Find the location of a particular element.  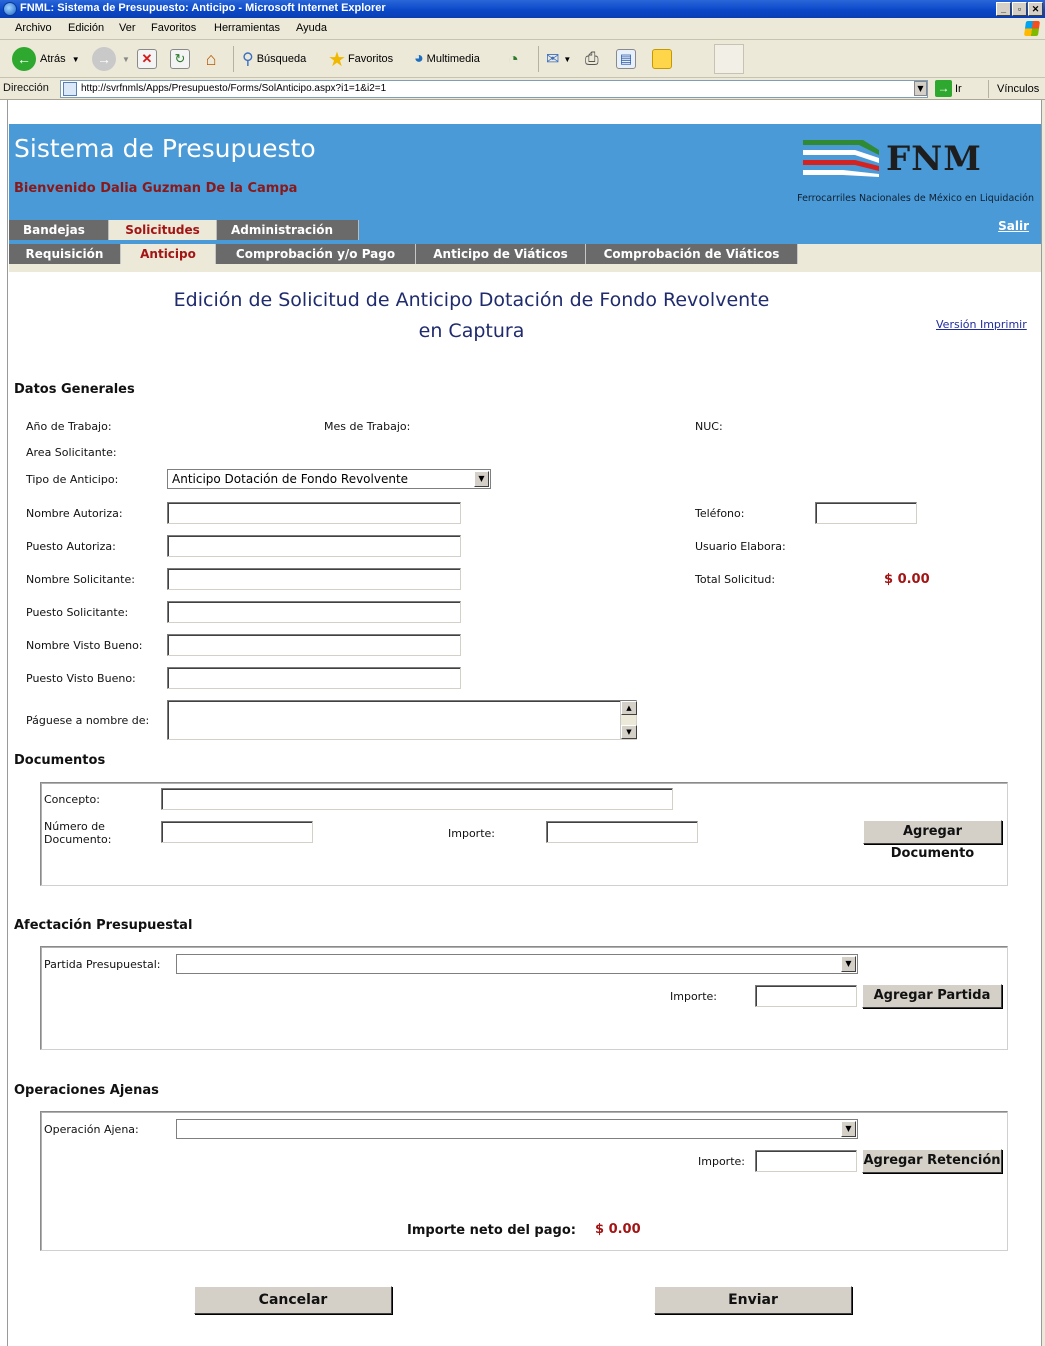

section-datos-generales: Datos Generales is located at coordinates (74, 389).